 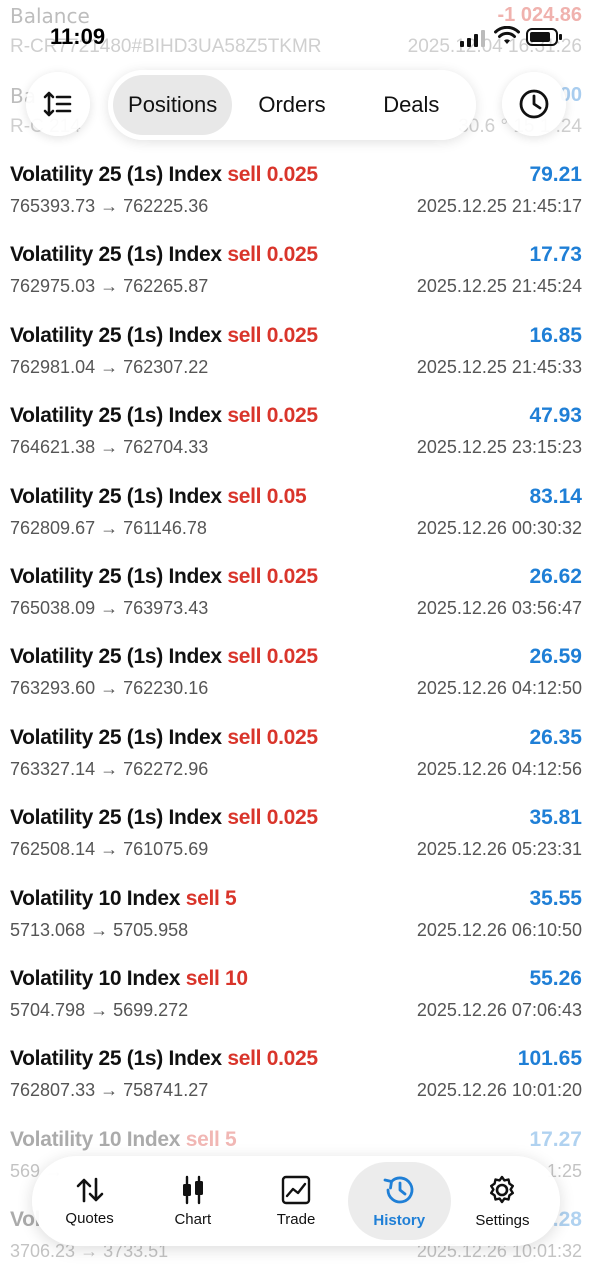 What do you see at coordinates (53, 527) in the screenshot?
I see `deal-open-price: 762809.67` at bounding box center [53, 527].